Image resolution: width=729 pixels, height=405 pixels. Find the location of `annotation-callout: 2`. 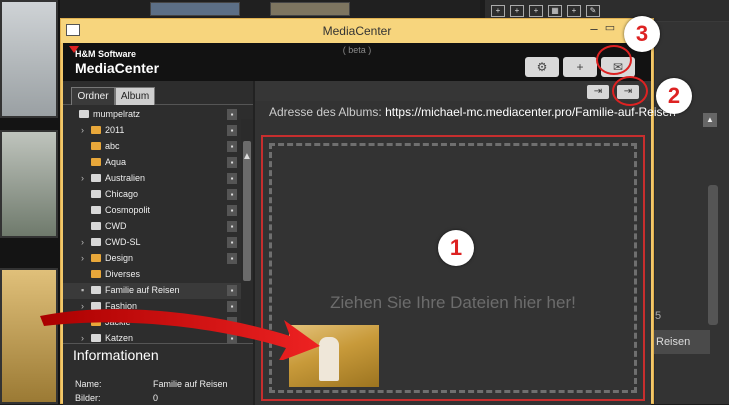

annotation-callout: 2 is located at coordinates (674, 96).